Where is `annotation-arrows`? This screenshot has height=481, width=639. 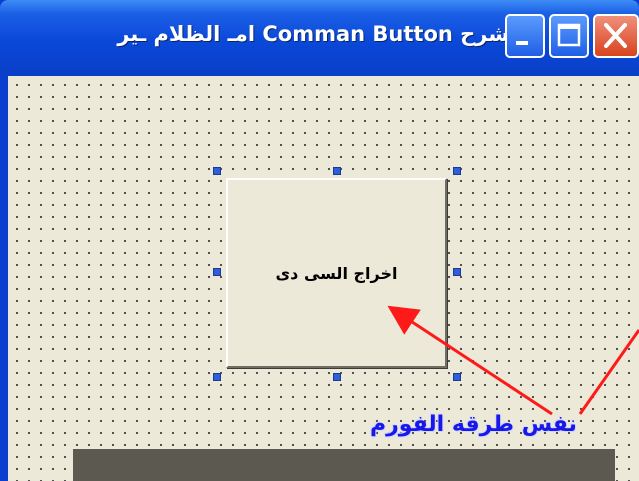 annotation-arrows is located at coordinates (513, 360).